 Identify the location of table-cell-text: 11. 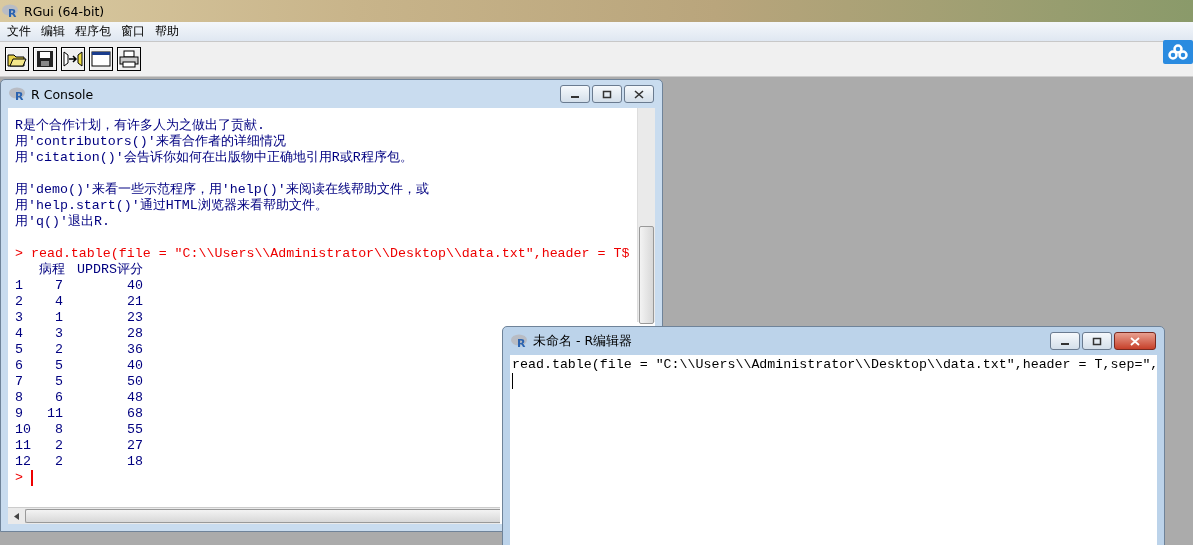
(54, 414).